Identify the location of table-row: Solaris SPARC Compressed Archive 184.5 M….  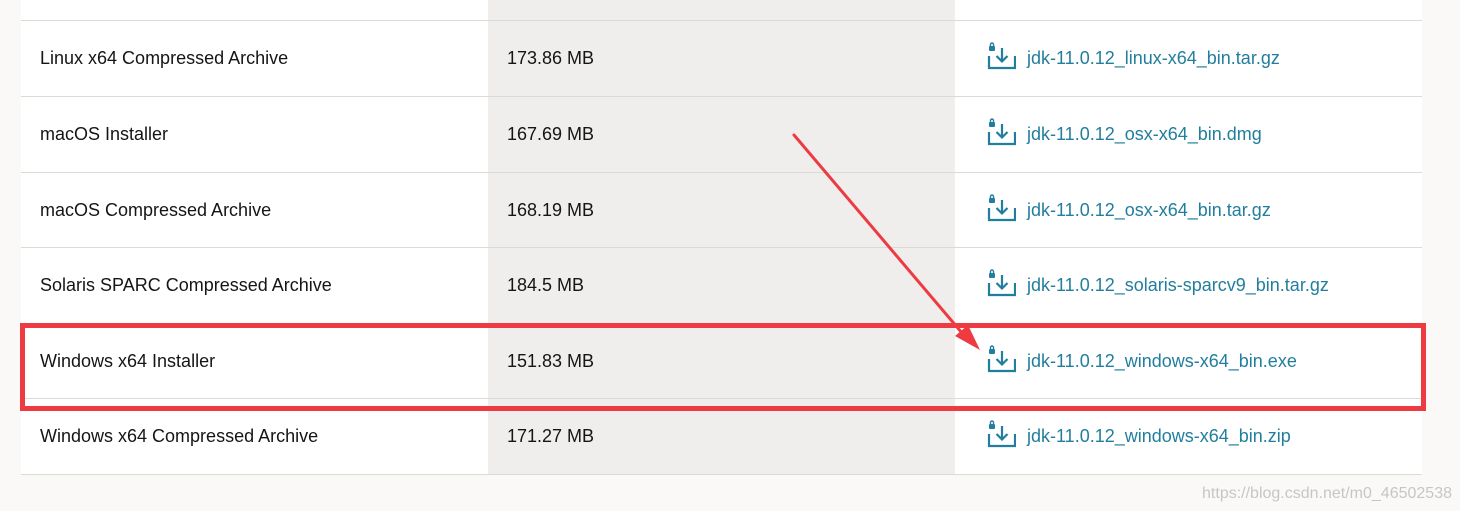
(721, 285).